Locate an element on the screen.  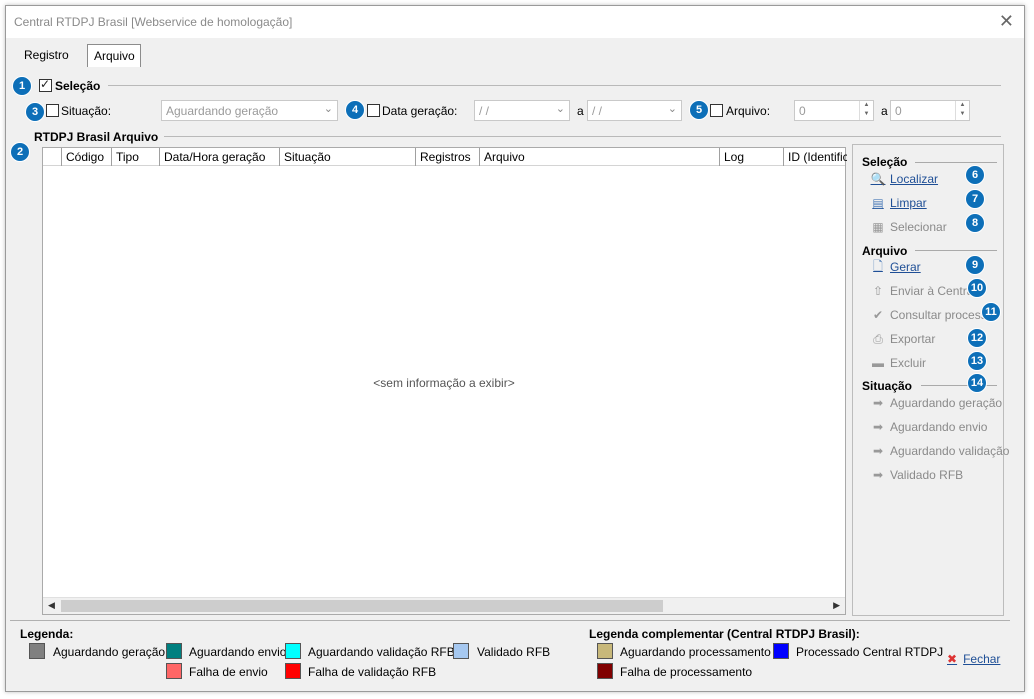
scroll-thumb is located at coordinates (362, 606).